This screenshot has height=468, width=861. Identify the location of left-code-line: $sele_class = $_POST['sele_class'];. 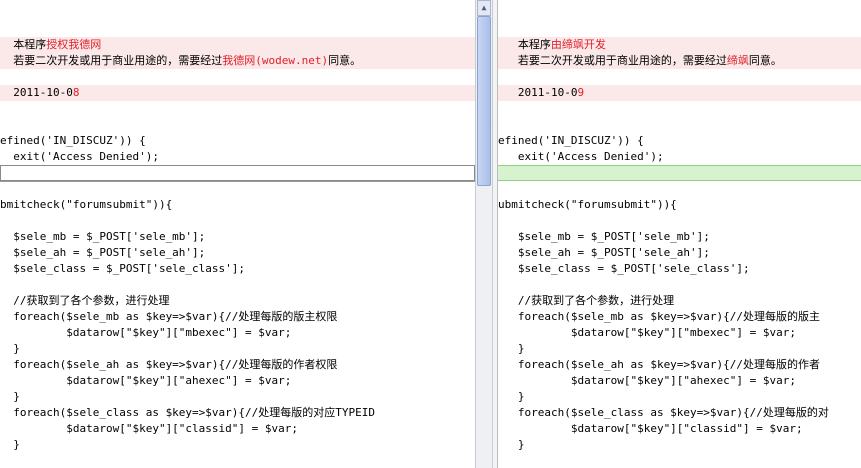
(123, 268).